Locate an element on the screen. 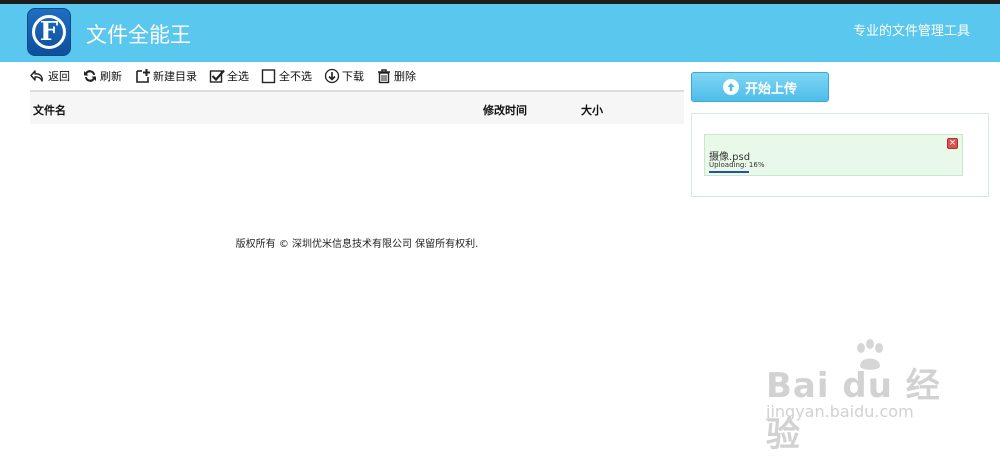 Image resolution: width=1000 pixels, height=456 pixels. upload-status: Uploading: 16% is located at coordinates (737, 165).